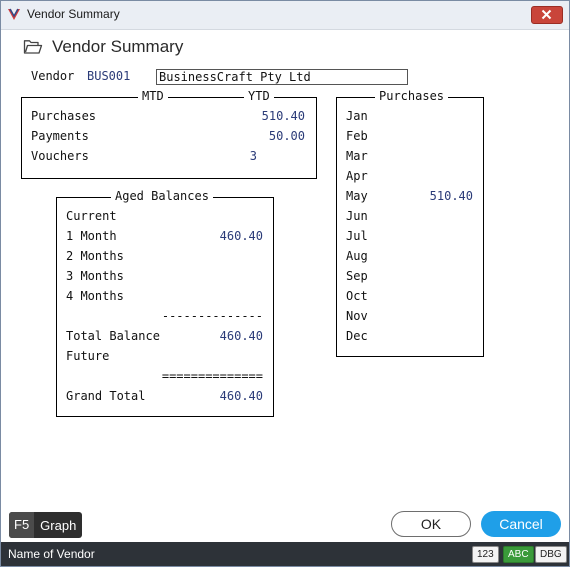  What do you see at coordinates (431, 524) in the screenshot?
I see `ok-button: OK` at bounding box center [431, 524].